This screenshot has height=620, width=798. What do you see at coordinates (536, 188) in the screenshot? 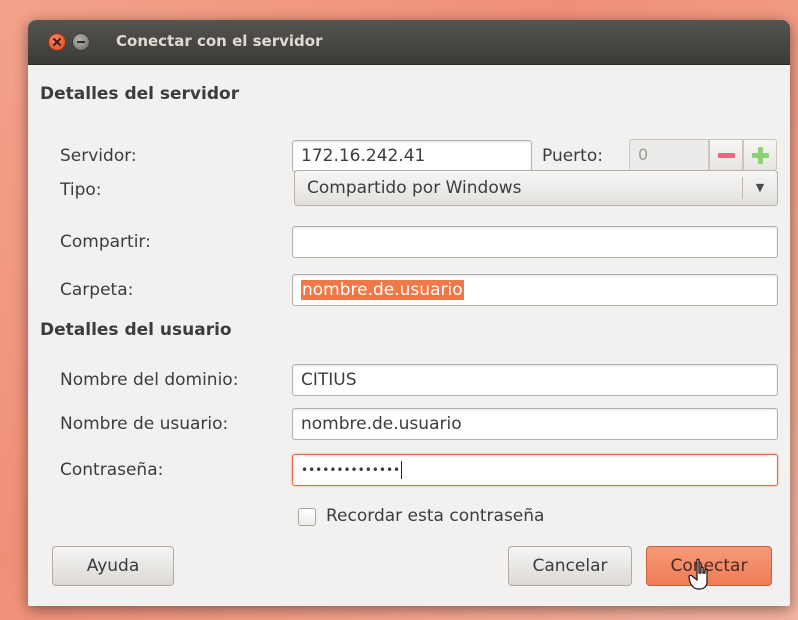
I see `type-select: Compartido por Windows ▼` at bounding box center [536, 188].